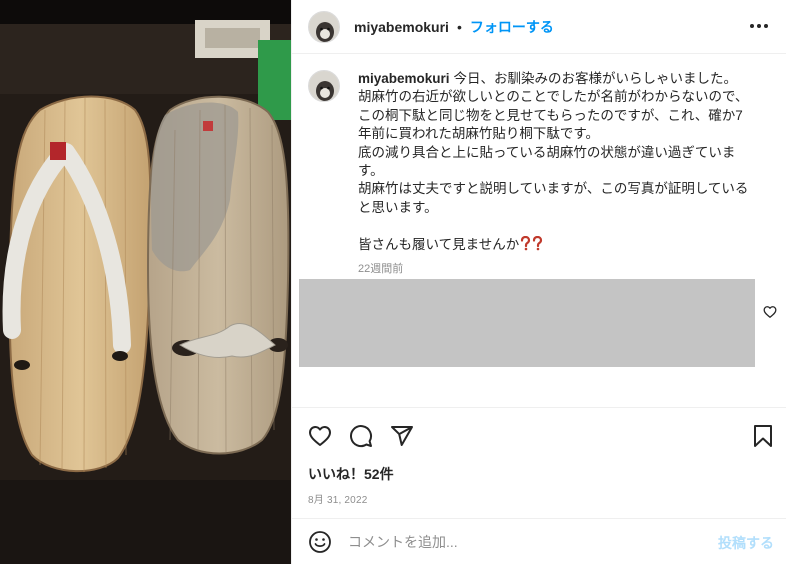 This screenshot has width=786, height=564. What do you see at coordinates (337, 498) in the screenshot?
I see `post-date: 8月 31, 2022` at bounding box center [337, 498].